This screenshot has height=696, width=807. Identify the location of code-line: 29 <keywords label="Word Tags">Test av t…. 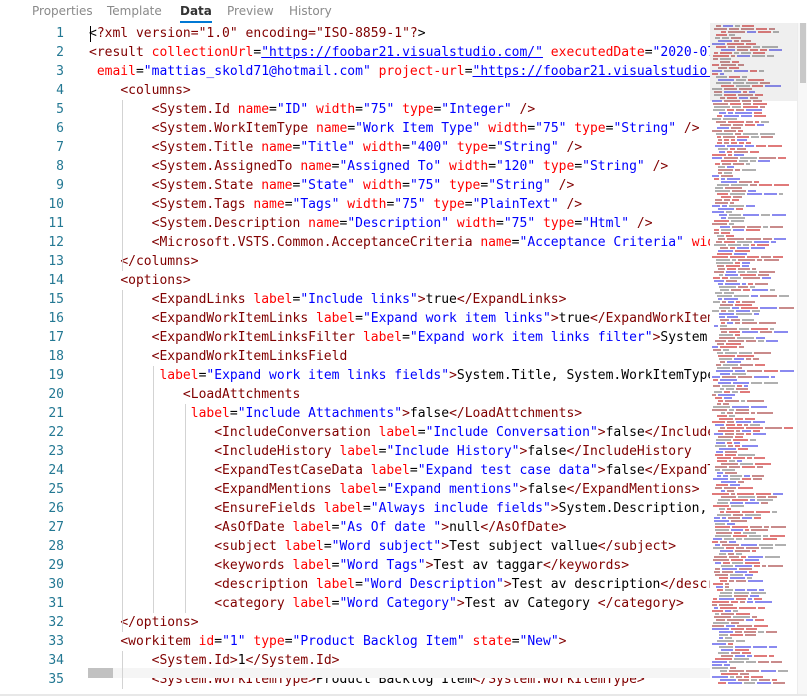
(355, 565).